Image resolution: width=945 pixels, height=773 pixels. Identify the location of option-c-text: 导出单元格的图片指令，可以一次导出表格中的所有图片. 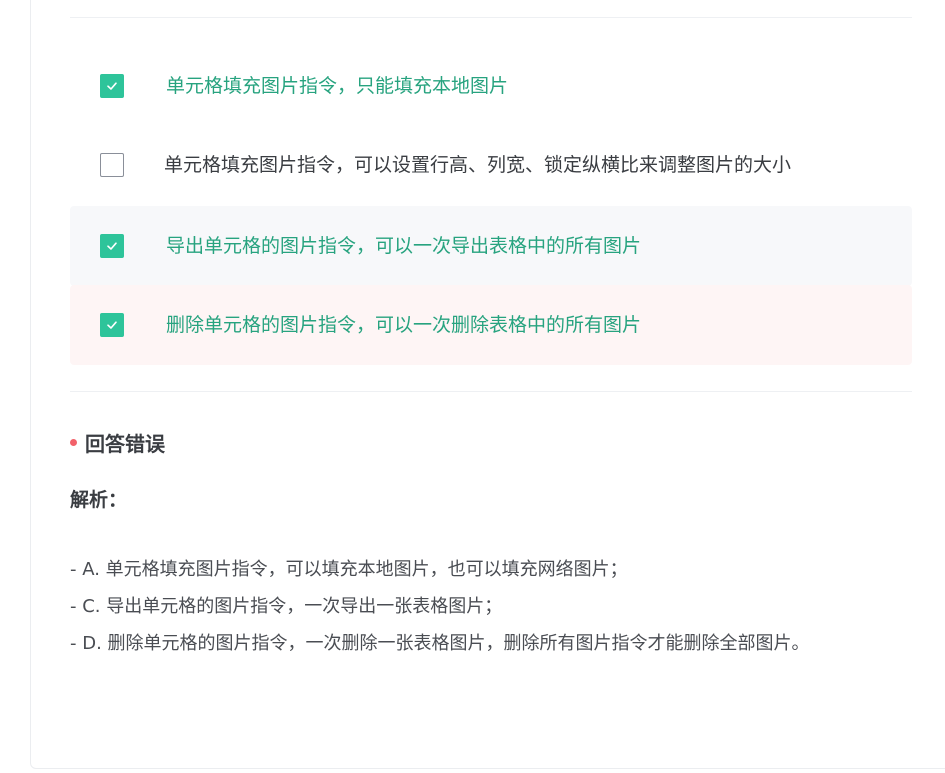
(404, 246).